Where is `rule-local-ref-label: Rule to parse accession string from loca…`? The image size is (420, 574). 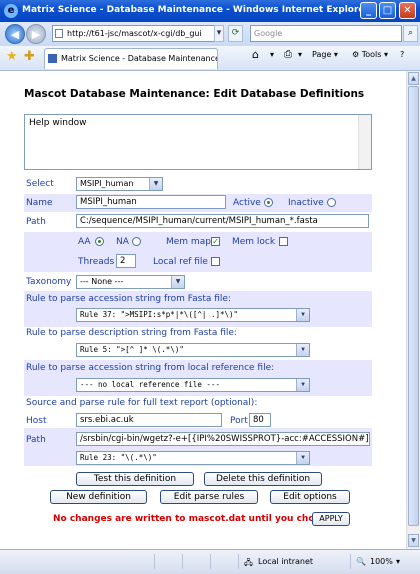 rule-local-ref-label: Rule to parse accession string from loca… is located at coordinates (150, 368).